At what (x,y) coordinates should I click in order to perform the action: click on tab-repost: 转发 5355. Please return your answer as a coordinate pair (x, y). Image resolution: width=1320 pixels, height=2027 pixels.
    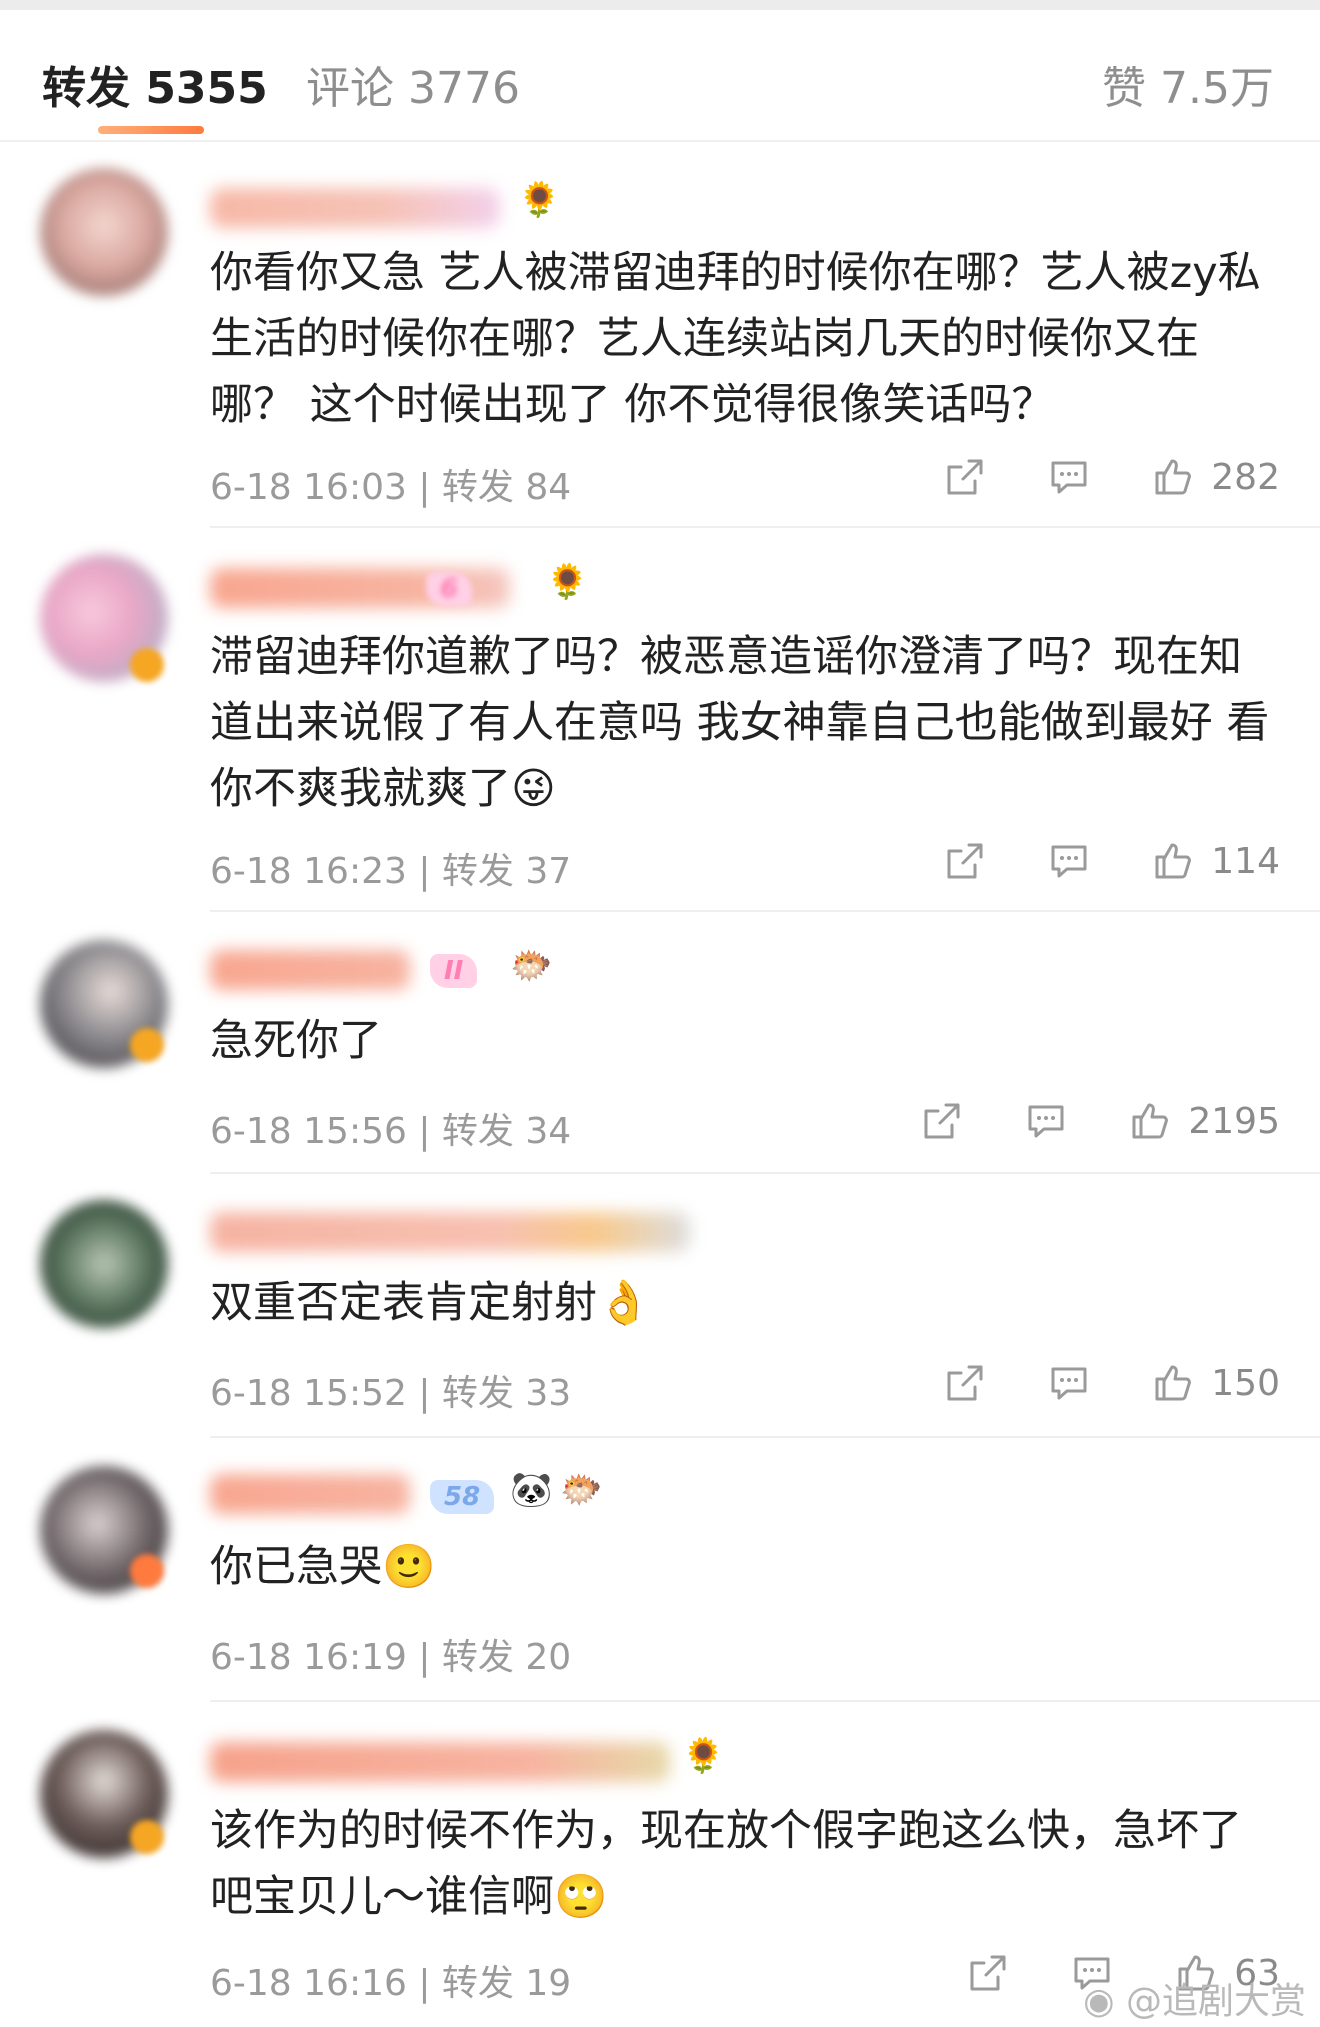
    Looking at the image, I should click on (155, 84).